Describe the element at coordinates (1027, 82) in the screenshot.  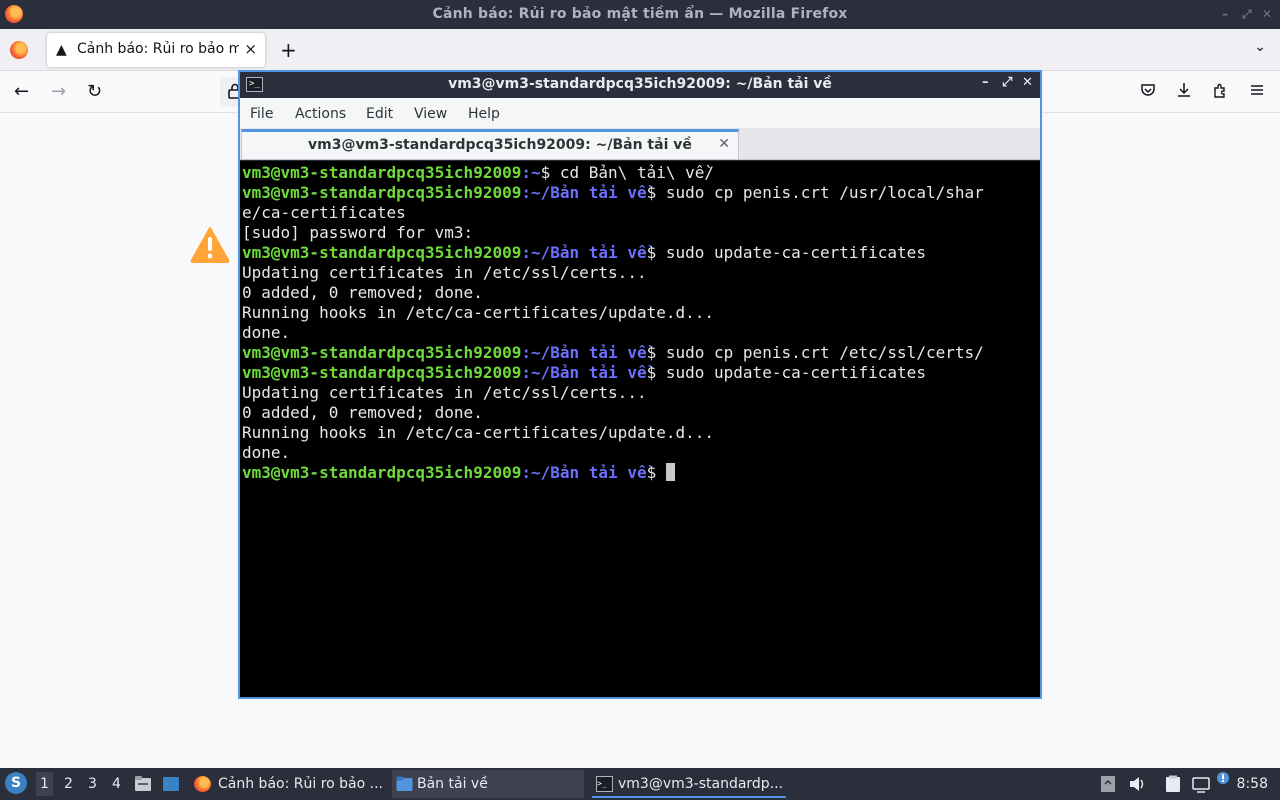
I see `close-button: ✕` at that location.